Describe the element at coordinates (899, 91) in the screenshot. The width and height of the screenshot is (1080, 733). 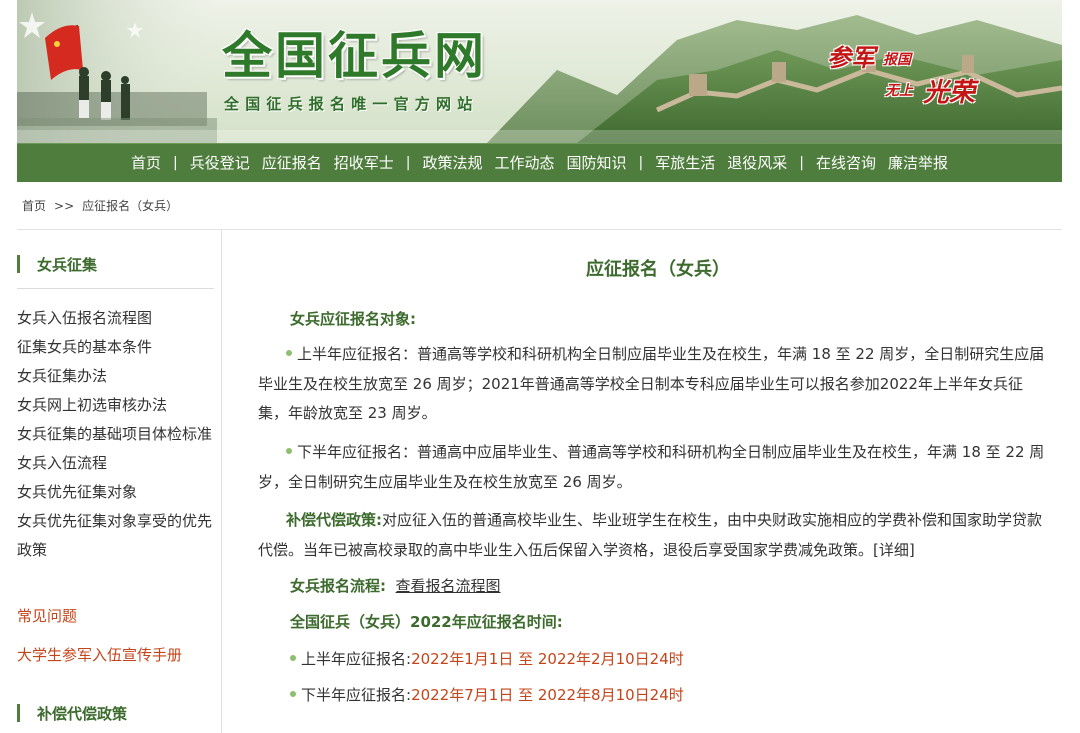
I see `slogan-supreme: 无上` at that location.